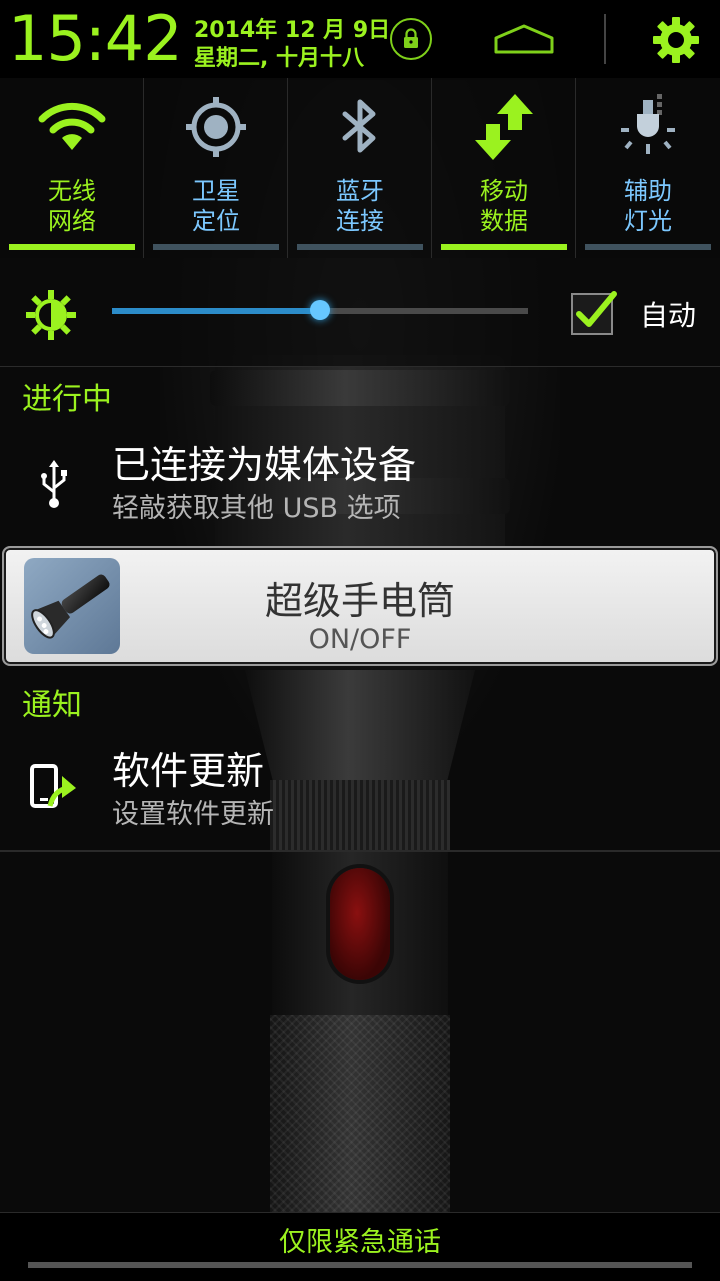  I want to click on toggle-label: 蓝牙, so click(360, 191).